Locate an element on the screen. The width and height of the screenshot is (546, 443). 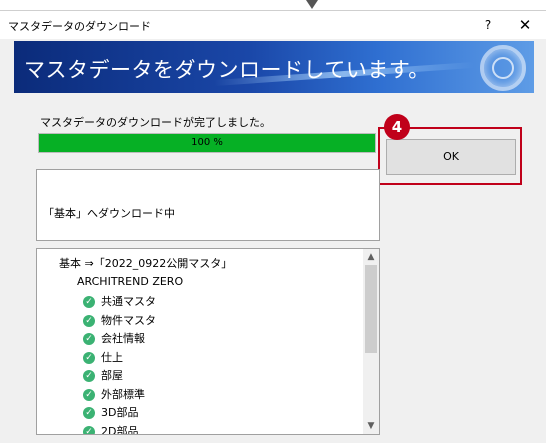
scroll-up-arrow-icon: ▲ is located at coordinates (371, 257).